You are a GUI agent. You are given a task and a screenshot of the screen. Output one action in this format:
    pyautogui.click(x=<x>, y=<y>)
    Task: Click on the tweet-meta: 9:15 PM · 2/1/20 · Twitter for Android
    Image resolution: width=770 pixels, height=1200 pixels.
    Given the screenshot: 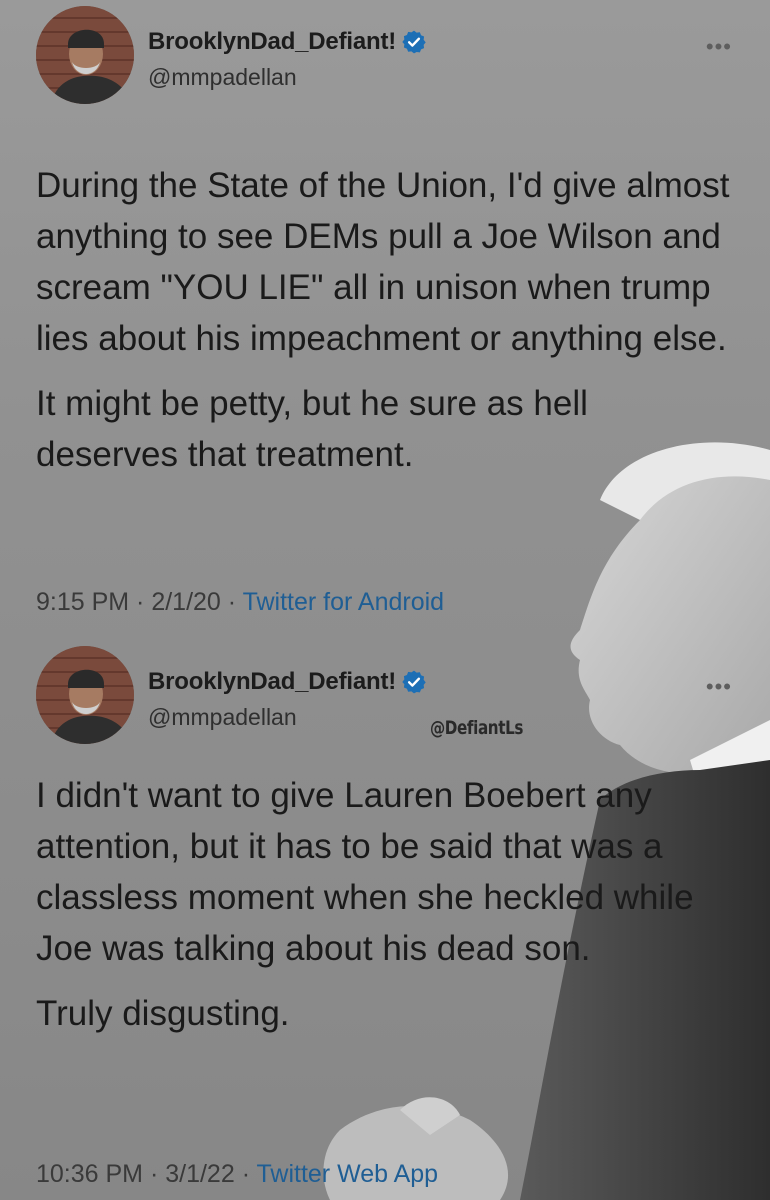 What is the action you would take?
    pyautogui.click(x=240, y=602)
    